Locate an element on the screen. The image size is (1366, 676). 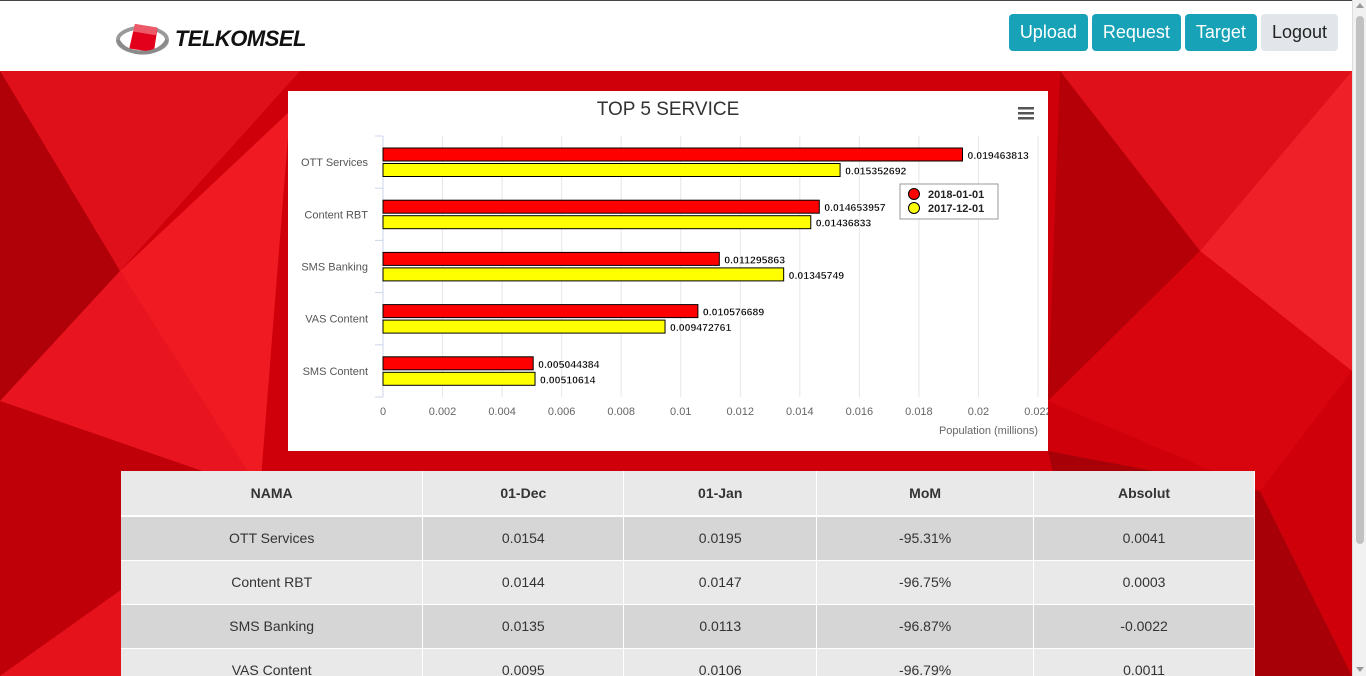
bar-data-label: 0.015352692 is located at coordinates (875, 172).